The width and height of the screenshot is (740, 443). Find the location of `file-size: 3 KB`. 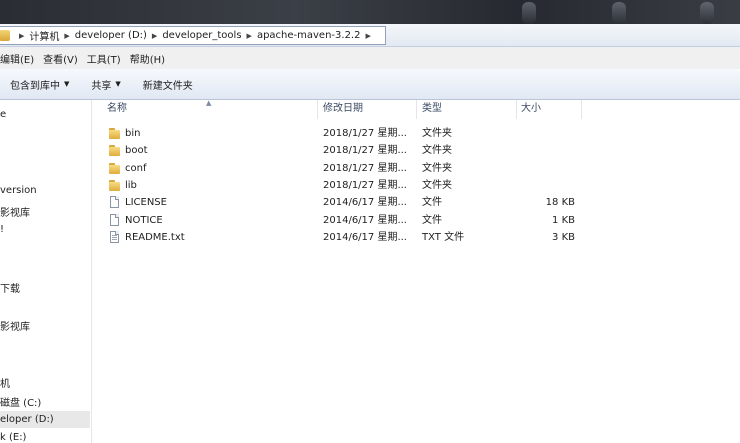

file-size: 3 KB is located at coordinates (563, 237).